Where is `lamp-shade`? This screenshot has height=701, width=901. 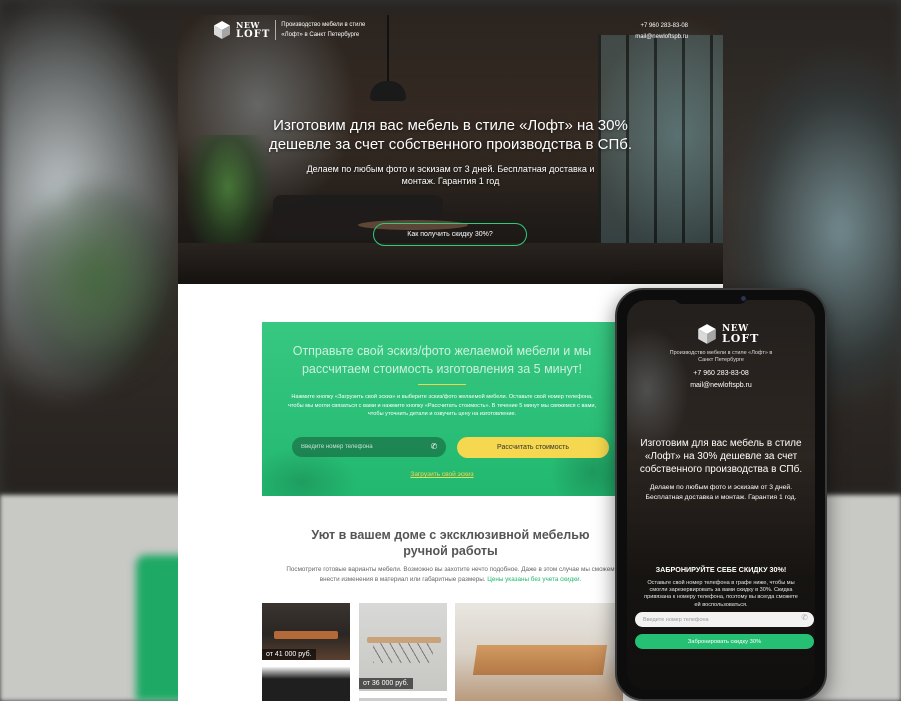 lamp-shade is located at coordinates (388, 91).